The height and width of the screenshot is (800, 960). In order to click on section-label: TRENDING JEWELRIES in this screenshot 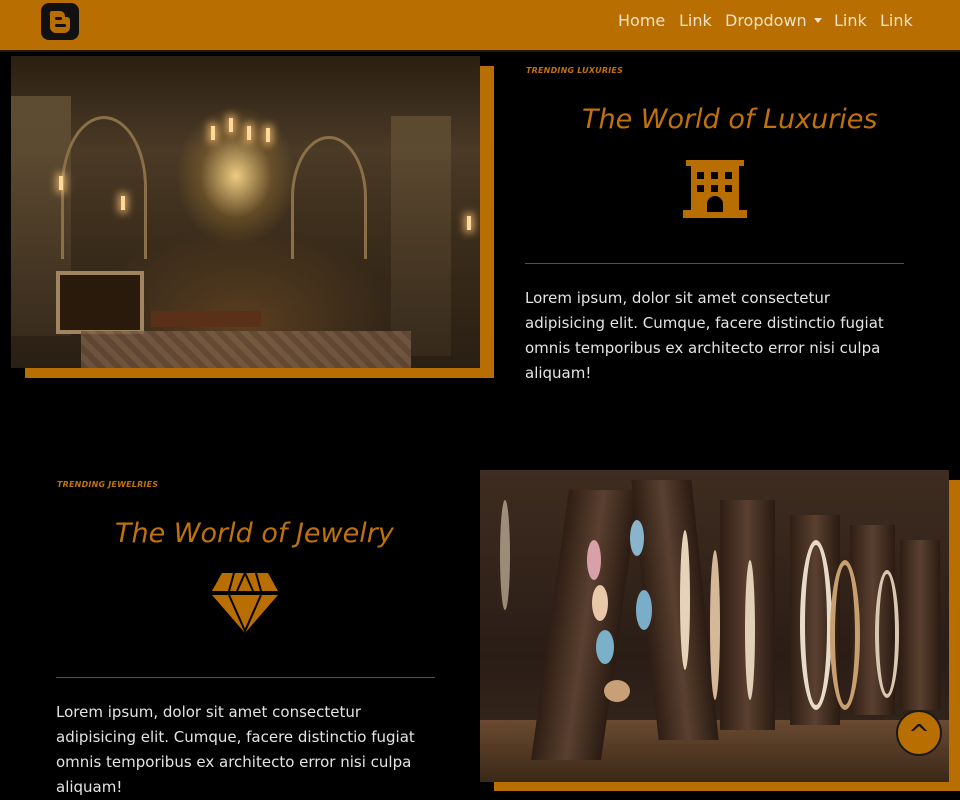, I will do `click(108, 484)`.